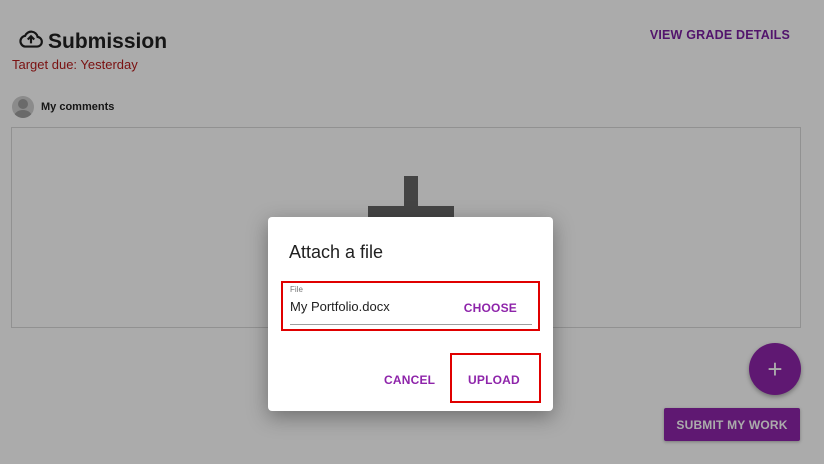 The height and width of the screenshot is (464, 824). What do you see at coordinates (336, 252) in the screenshot?
I see `dialog-title: Attach a file` at bounding box center [336, 252].